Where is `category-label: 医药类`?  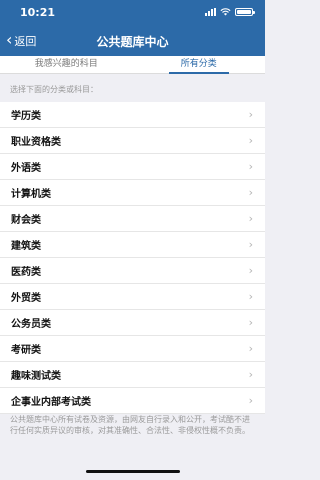
category-label: 医药类 is located at coordinates (26, 272).